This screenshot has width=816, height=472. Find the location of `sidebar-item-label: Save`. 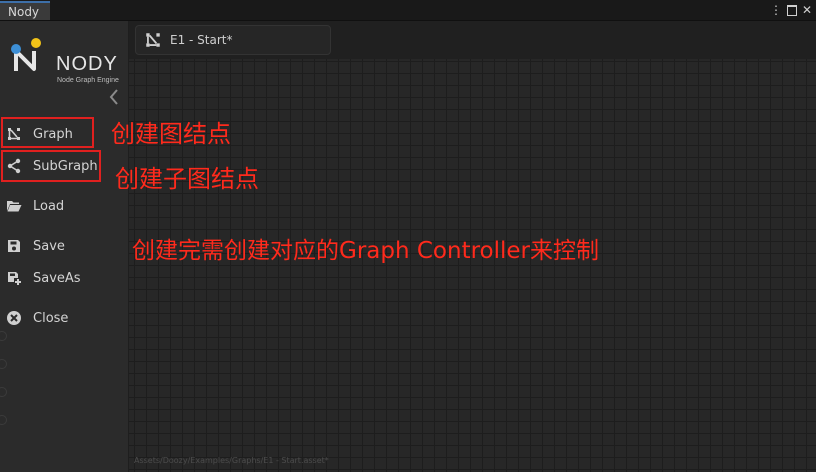

sidebar-item-label: Save is located at coordinates (49, 246).